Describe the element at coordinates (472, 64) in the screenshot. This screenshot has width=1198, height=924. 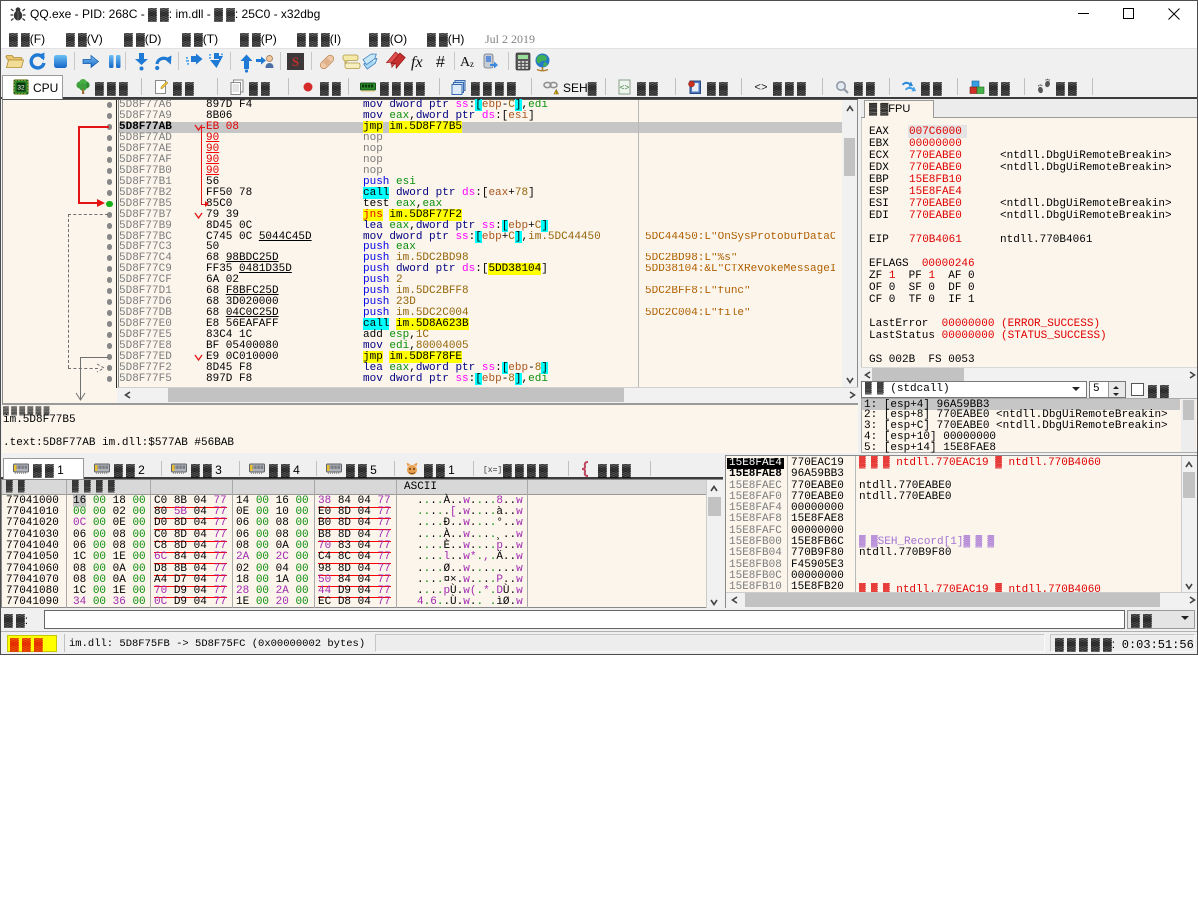
I see `svg-text: z` at that location.